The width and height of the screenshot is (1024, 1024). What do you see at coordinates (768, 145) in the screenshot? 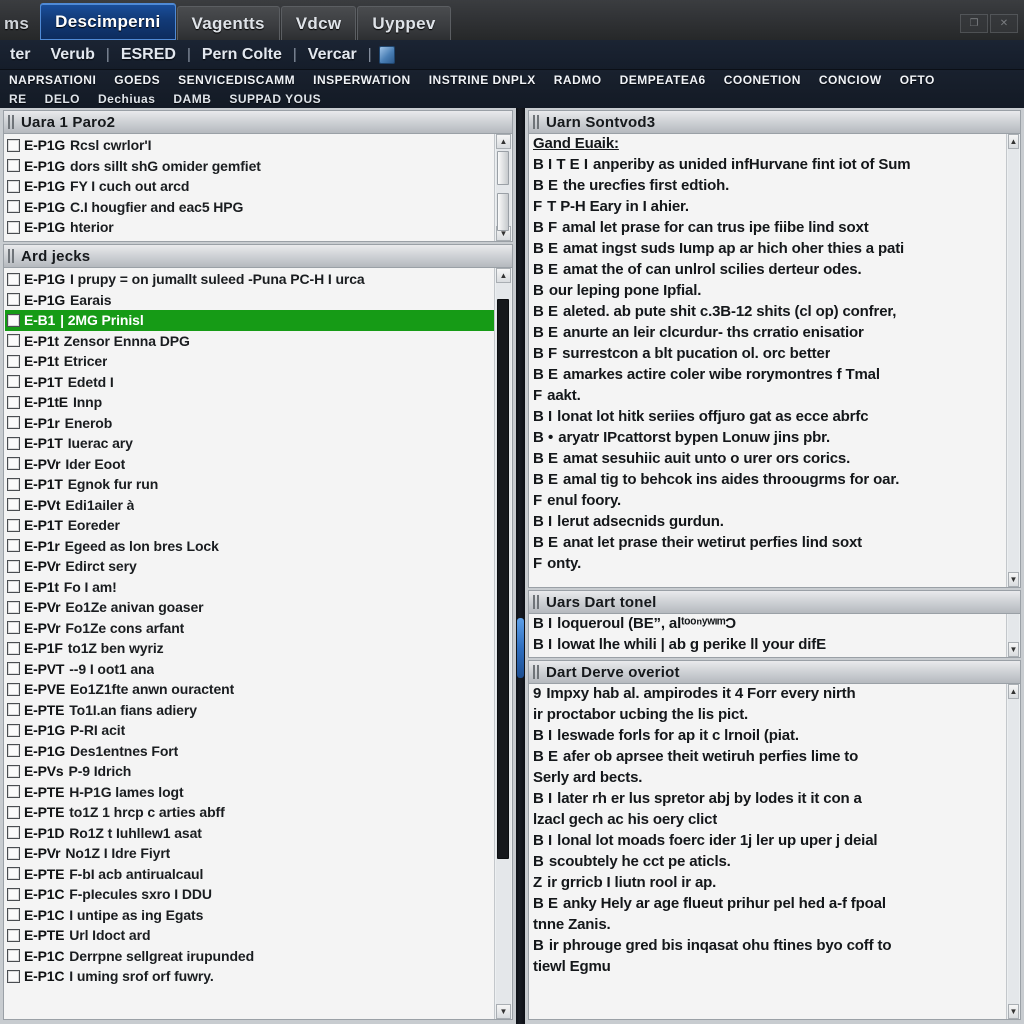
I see `text-line: Gand Euaik:` at bounding box center [768, 145].